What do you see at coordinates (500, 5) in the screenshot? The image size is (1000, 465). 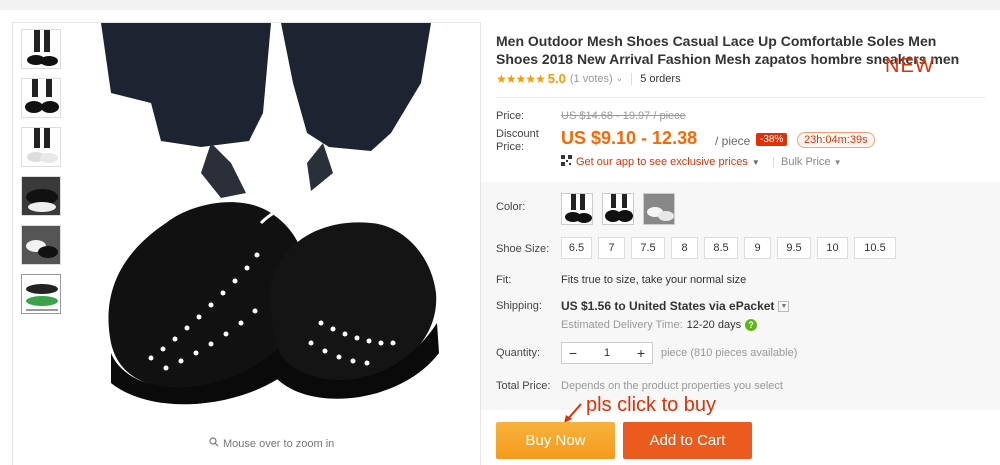 I see `top-strip` at bounding box center [500, 5].